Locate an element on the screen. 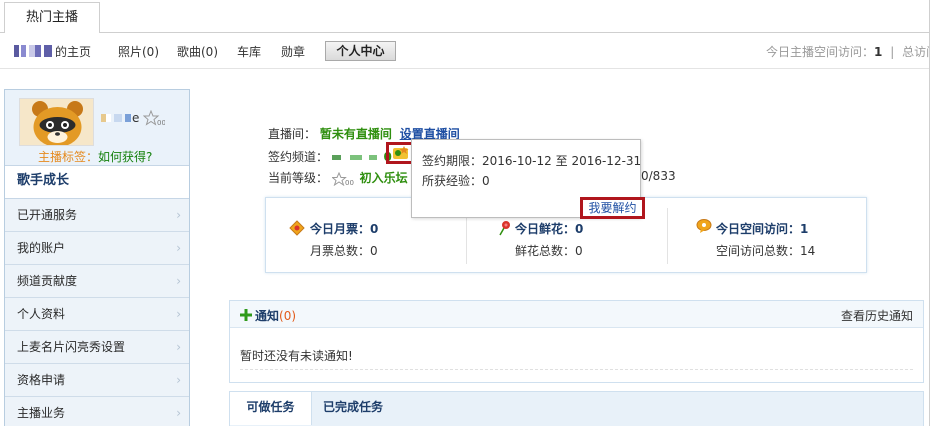  personal-center-button: 个人中心 is located at coordinates (360, 51).